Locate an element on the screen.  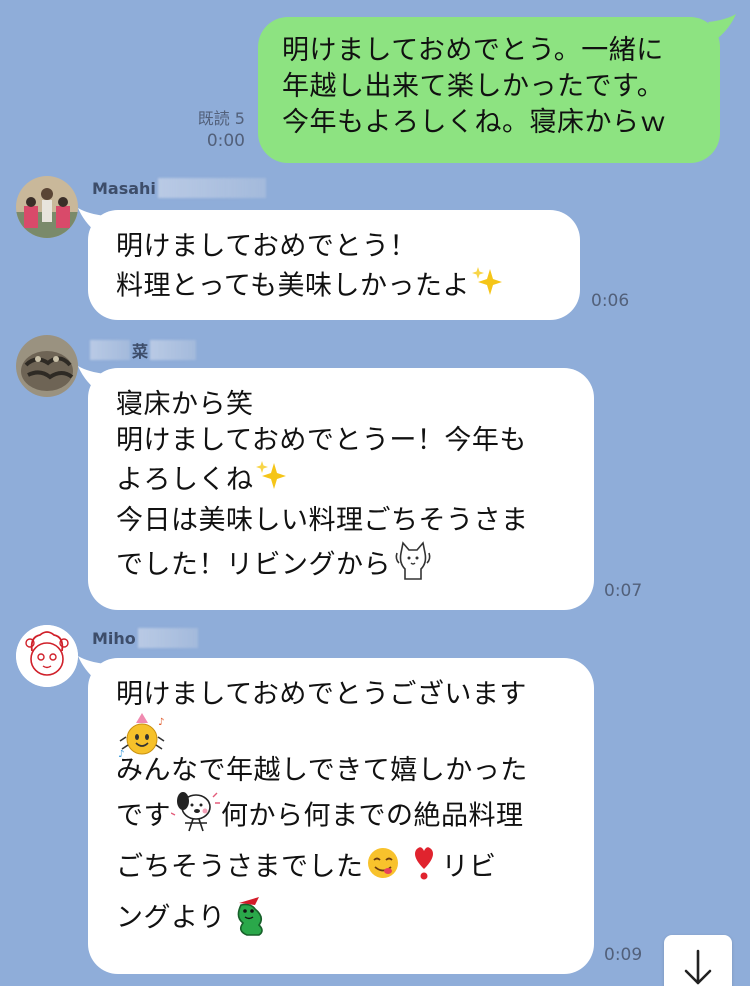
message-line-with-emoji: 料理とっても美味しかったよ is located at coordinates (334, 287).